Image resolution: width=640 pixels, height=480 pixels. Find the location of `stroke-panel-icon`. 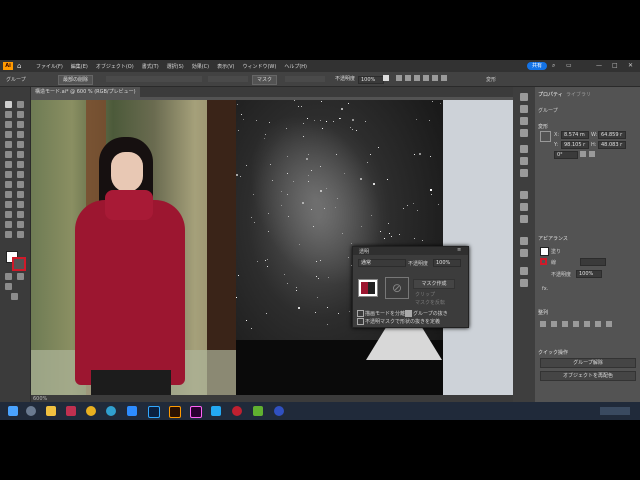

stroke-panel-icon is located at coordinates (524, 195).